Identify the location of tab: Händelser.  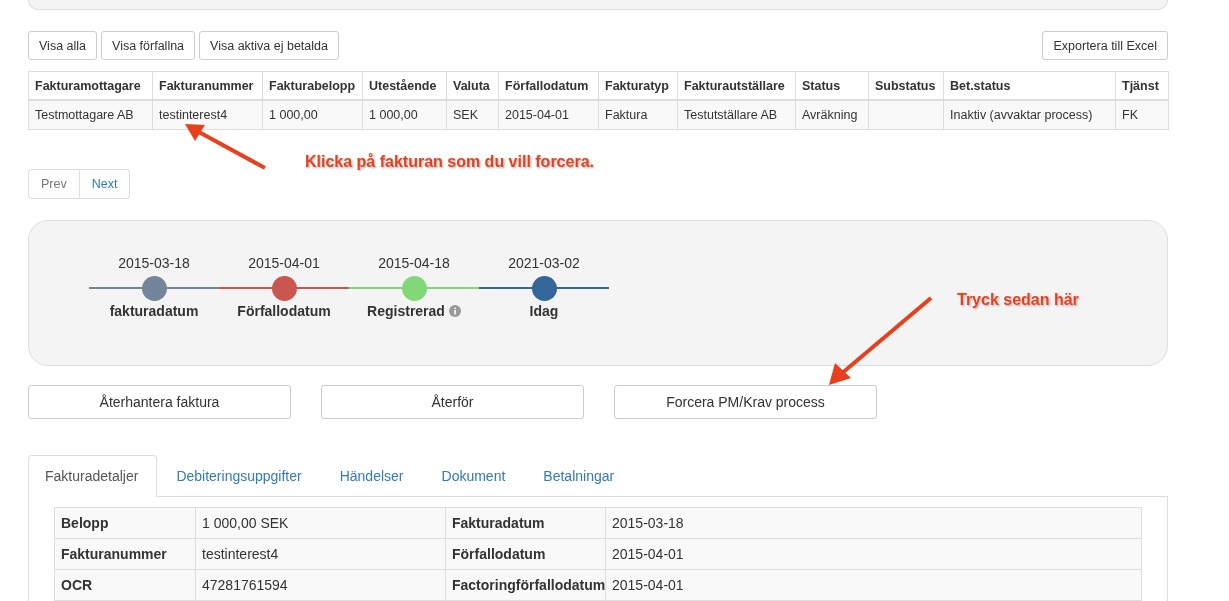
(372, 476).